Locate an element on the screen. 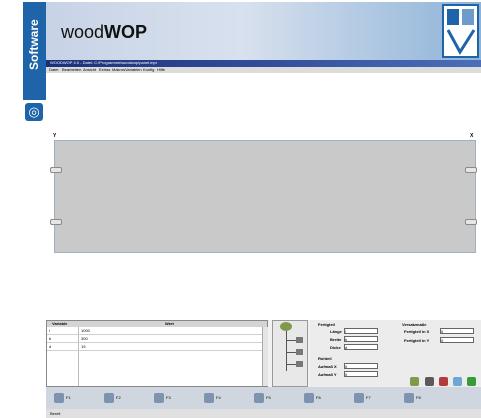 The height and width of the screenshot is (418, 481). workpiece-icon is located at coordinates (286, 326).